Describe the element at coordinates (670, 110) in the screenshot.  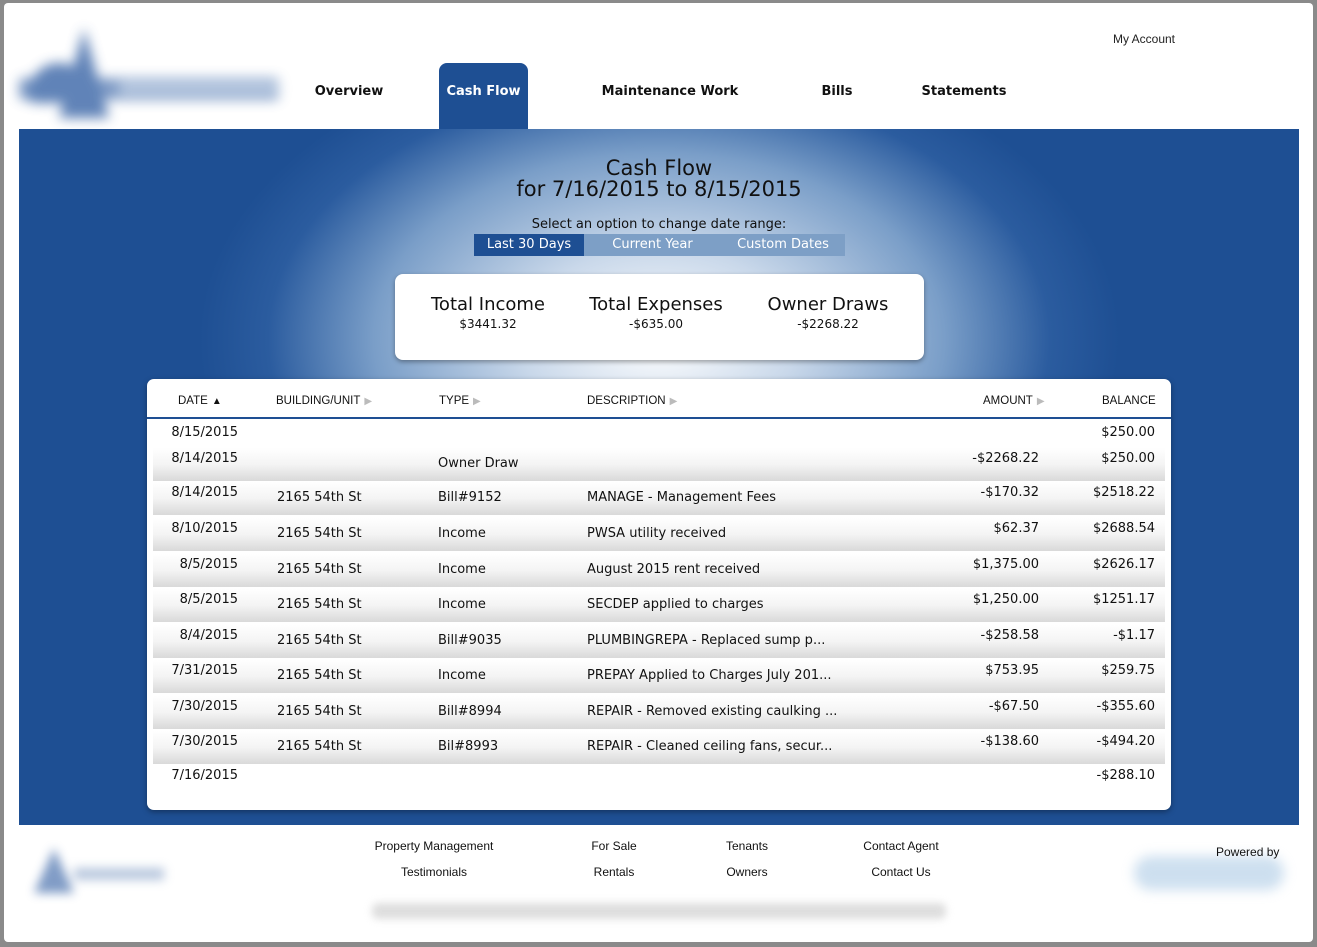
I see `nav-tab-maintenance-work-orders: Maintenance Work Orders` at that location.